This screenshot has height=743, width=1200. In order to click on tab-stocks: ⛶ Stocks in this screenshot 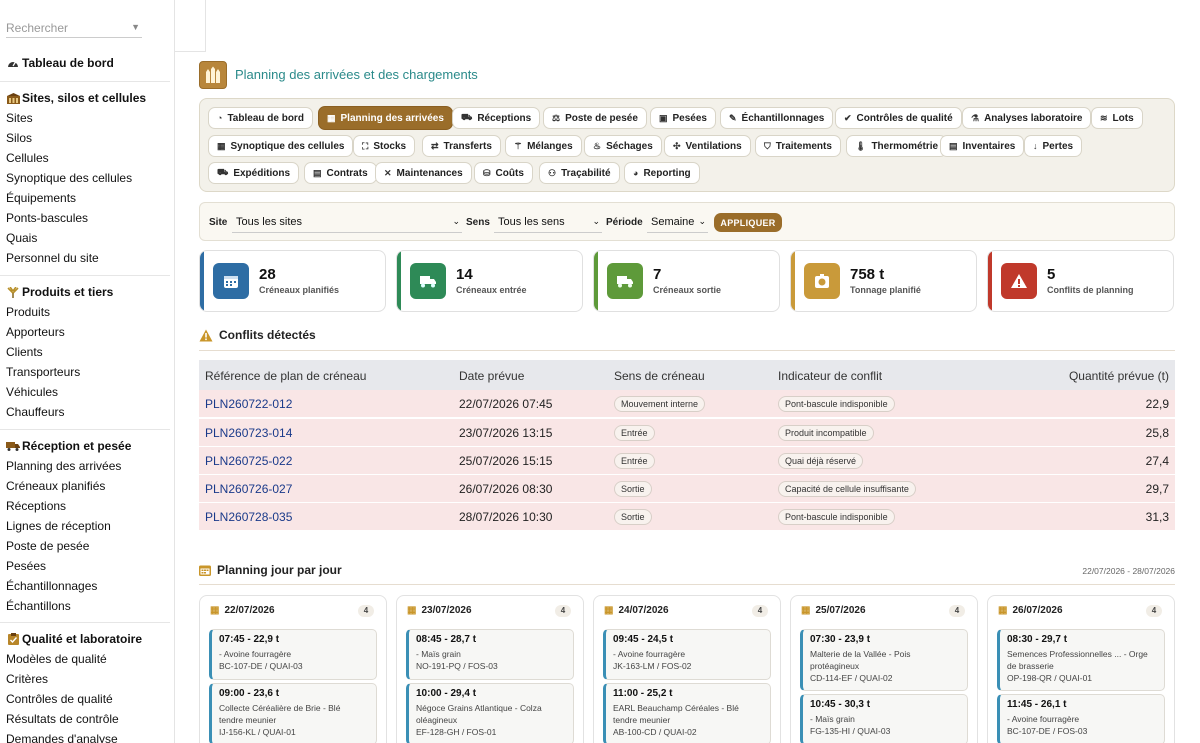, I will do `click(384, 146)`.